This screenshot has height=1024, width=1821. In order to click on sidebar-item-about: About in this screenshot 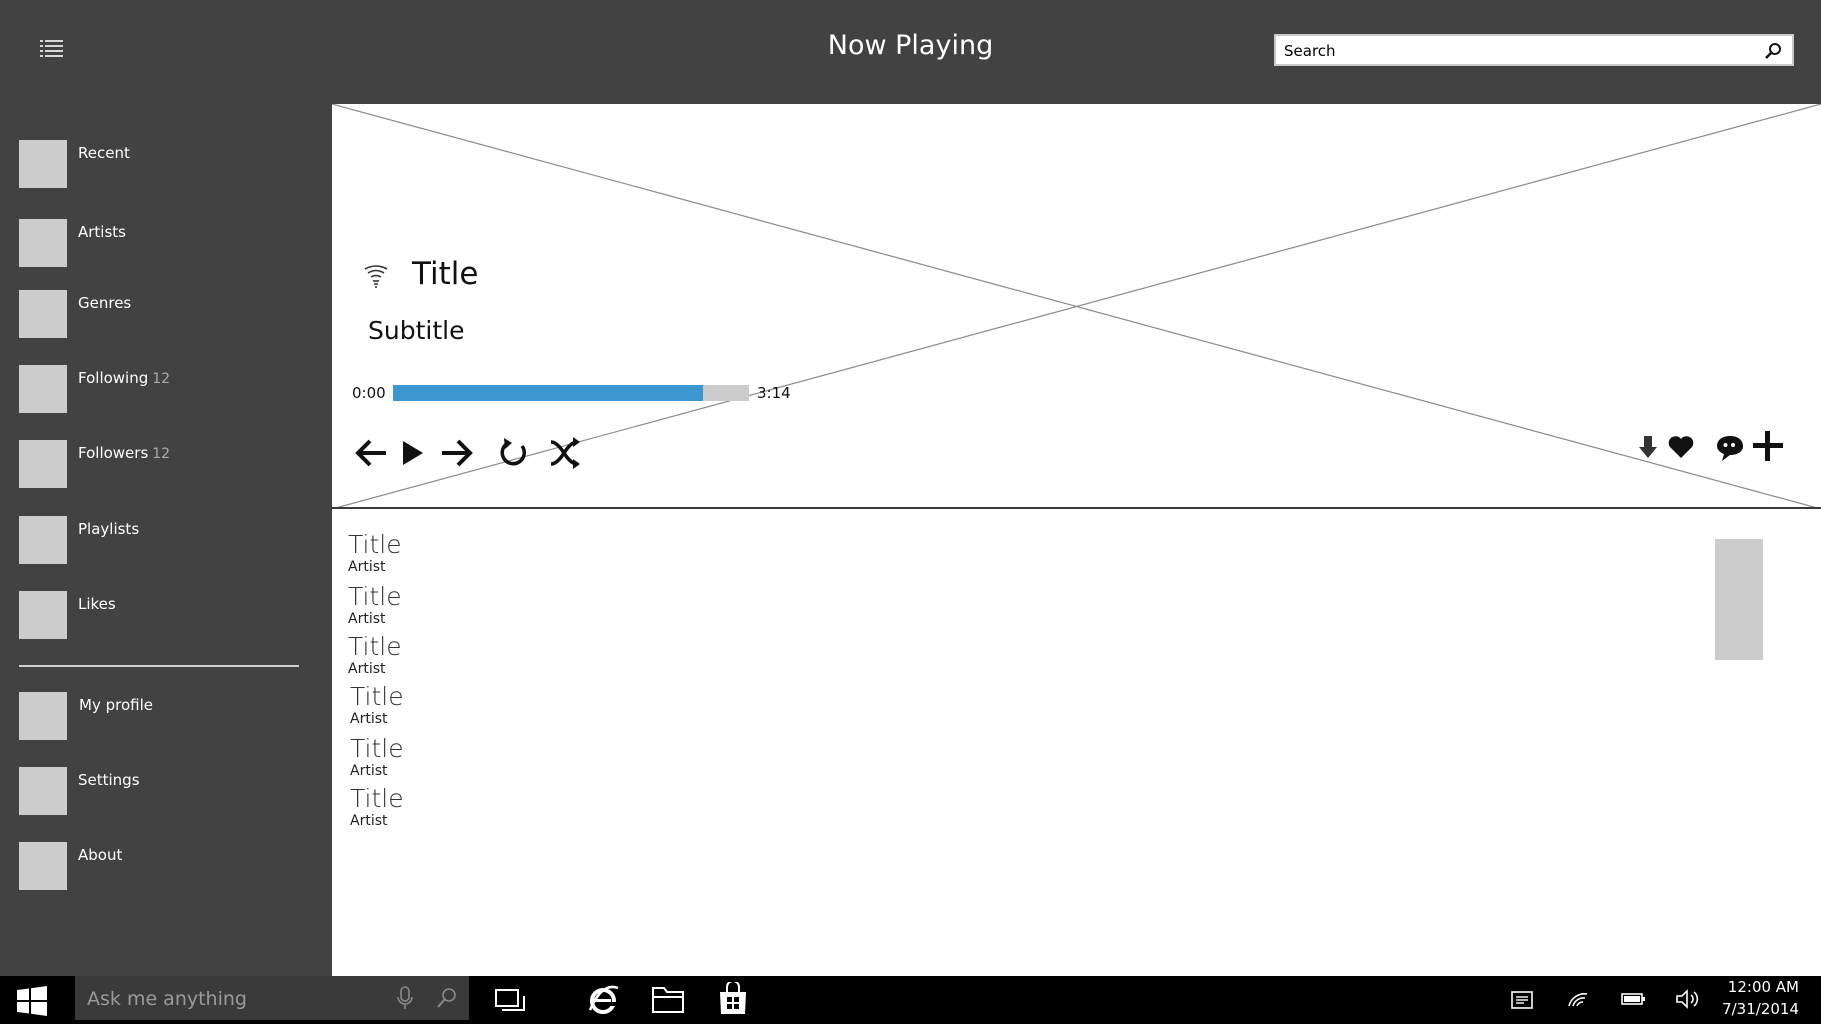, I will do `click(165, 873)`.